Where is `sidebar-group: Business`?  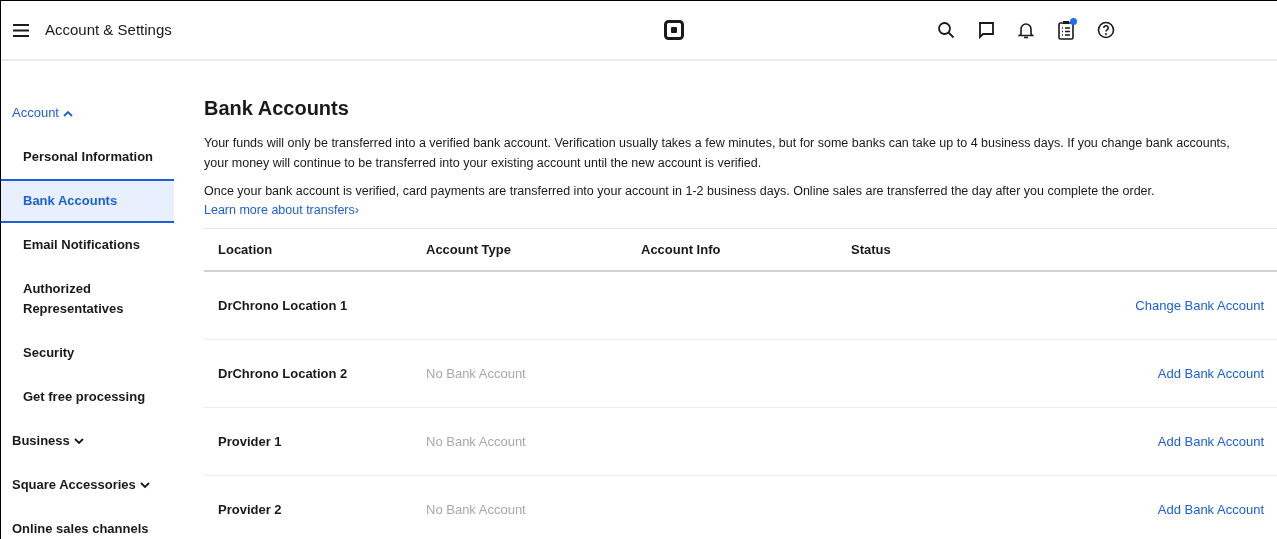 sidebar-group: Business is located at coordinates (87, 441).